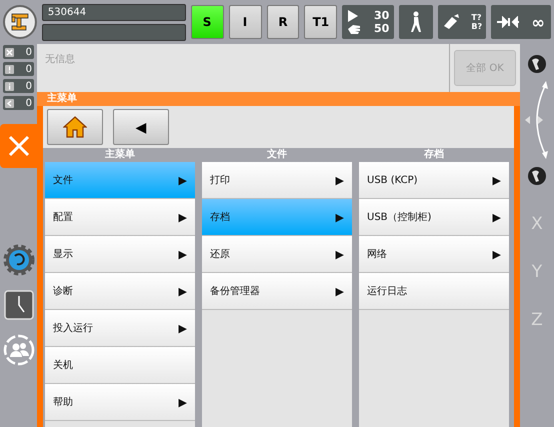 This screenshot has width=554, height=427. I want to click on base-label: B?, so click(476, 26).